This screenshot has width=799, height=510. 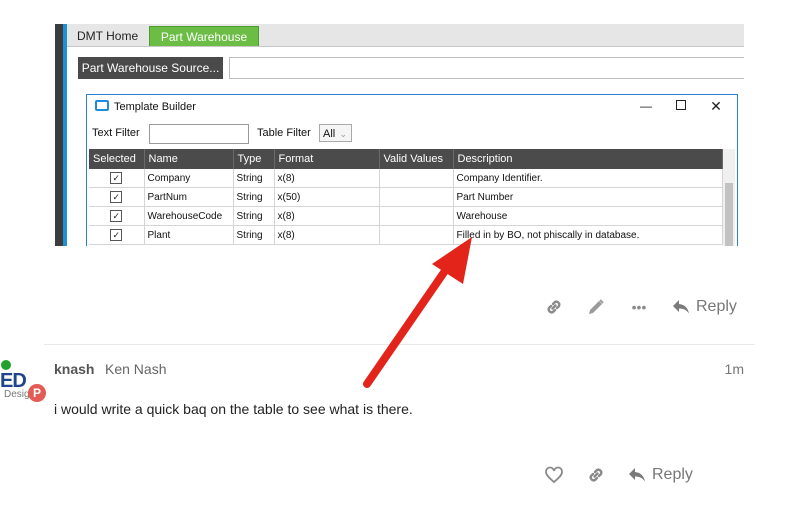 What do you see at coordinates (417, 312) in the screenshot?
I see `red-arrow-annotation` at bounding box center [417, 312].